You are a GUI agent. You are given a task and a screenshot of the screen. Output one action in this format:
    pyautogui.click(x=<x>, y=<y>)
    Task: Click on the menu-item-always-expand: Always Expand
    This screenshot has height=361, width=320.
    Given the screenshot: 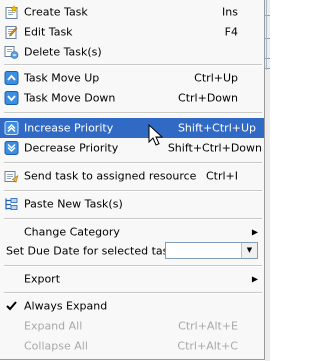 What is the action you would take?
    pyautogui.click(x=132, y=306)
    